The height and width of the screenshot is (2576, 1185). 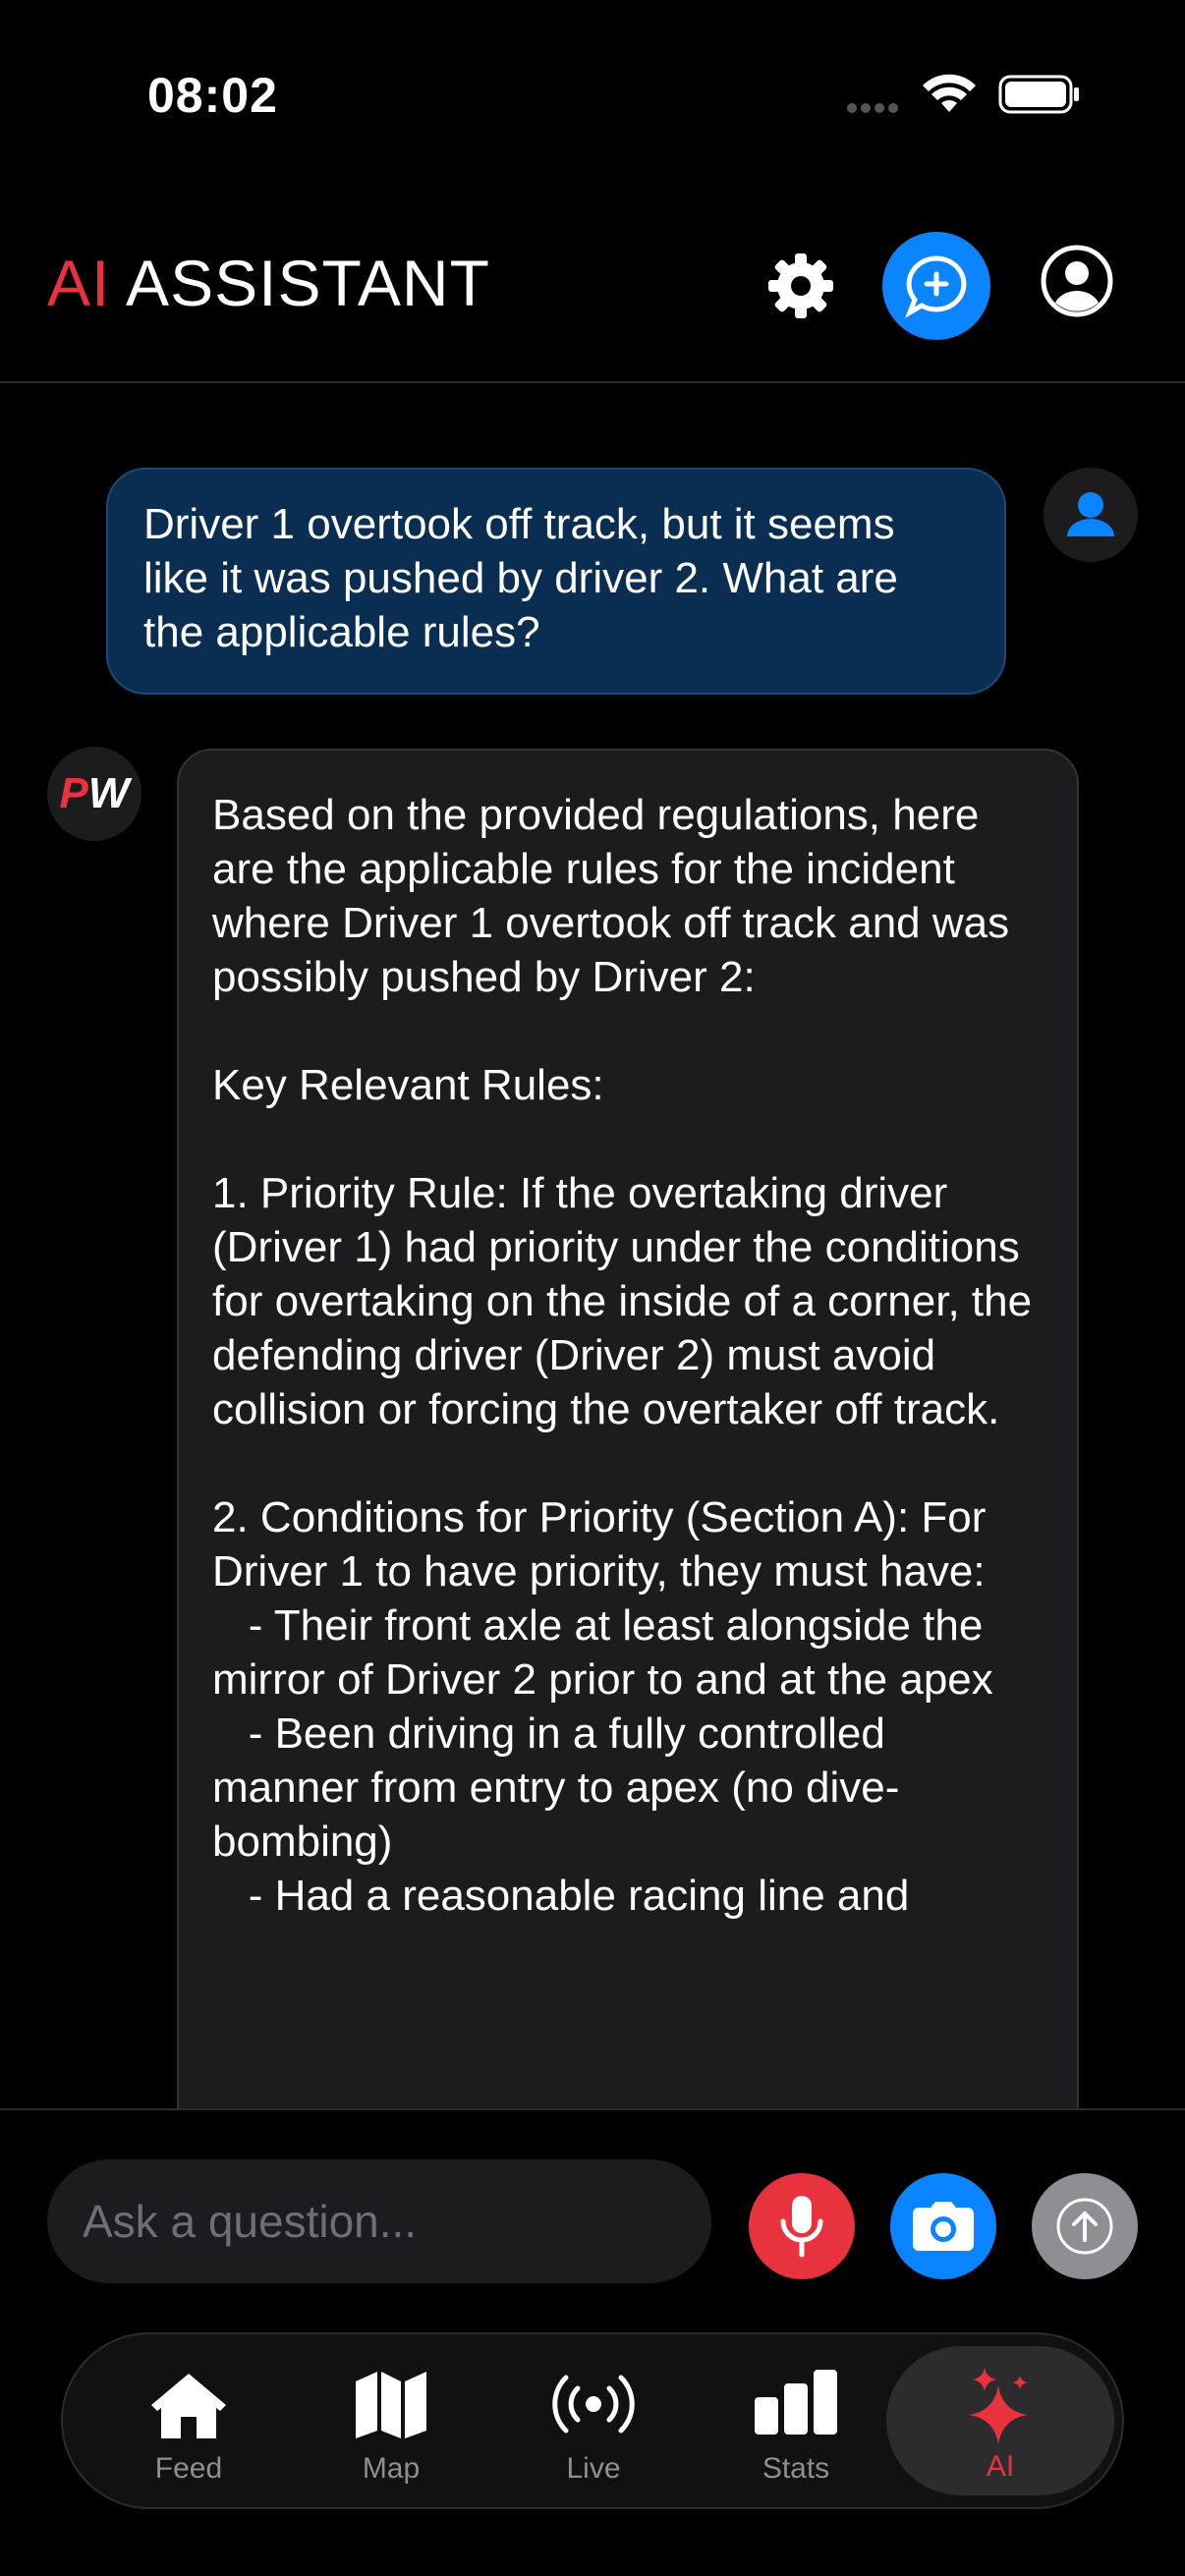 I want to click on battery-icon, so click(x=1038, y=94).